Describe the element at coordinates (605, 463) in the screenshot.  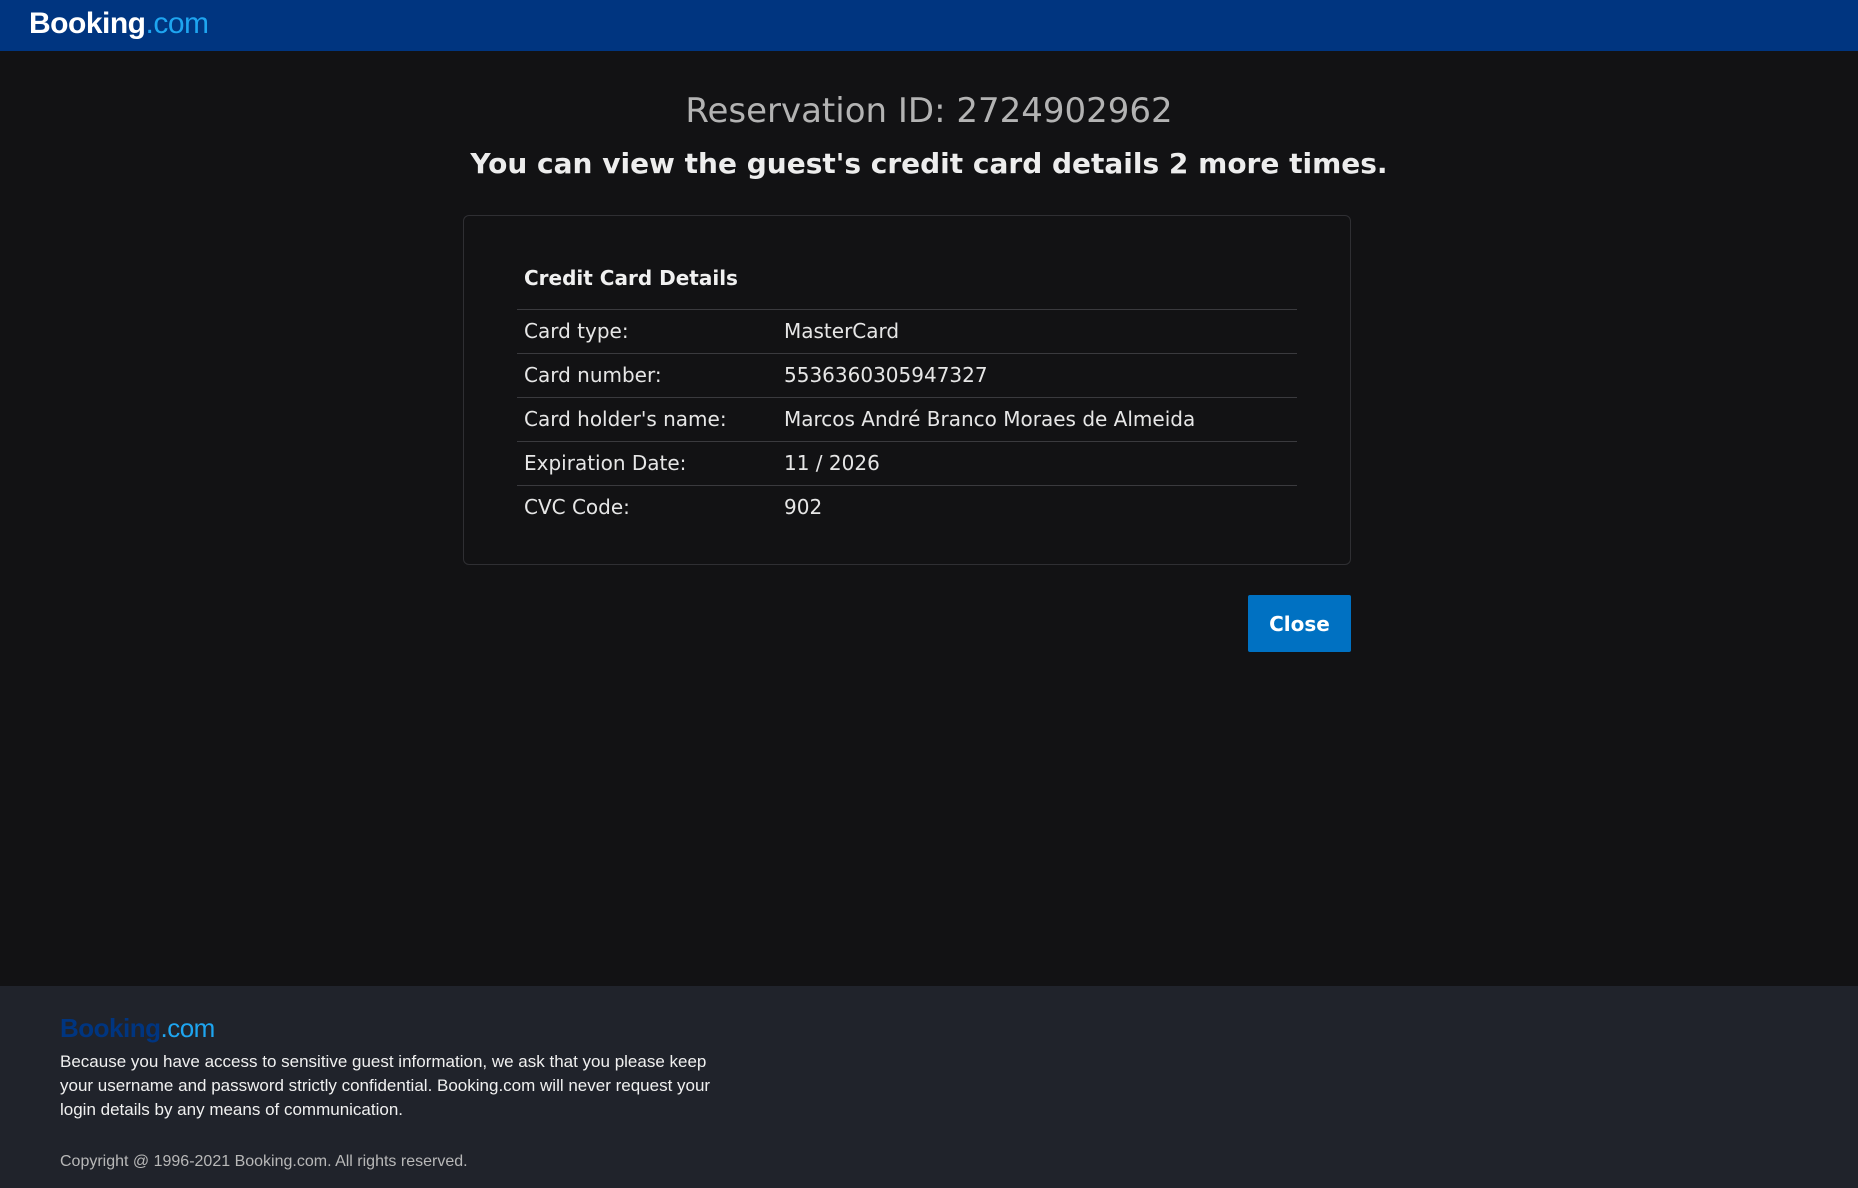
I see `row-label: Expiration Date:` at that location.